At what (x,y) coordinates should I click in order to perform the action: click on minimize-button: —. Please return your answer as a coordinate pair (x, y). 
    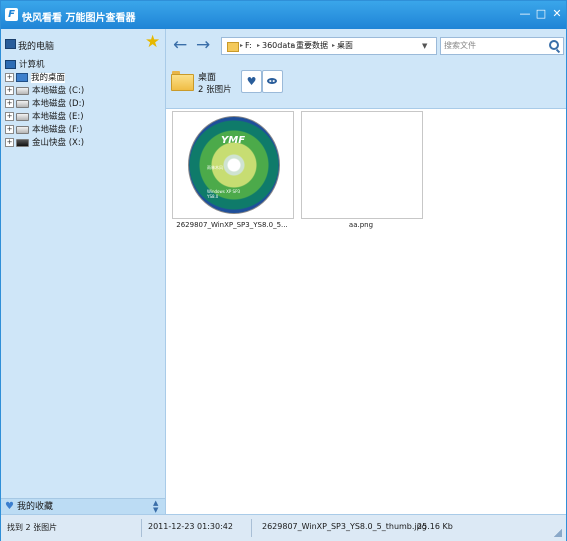
    Looking at the image, I should click on (525, 14).